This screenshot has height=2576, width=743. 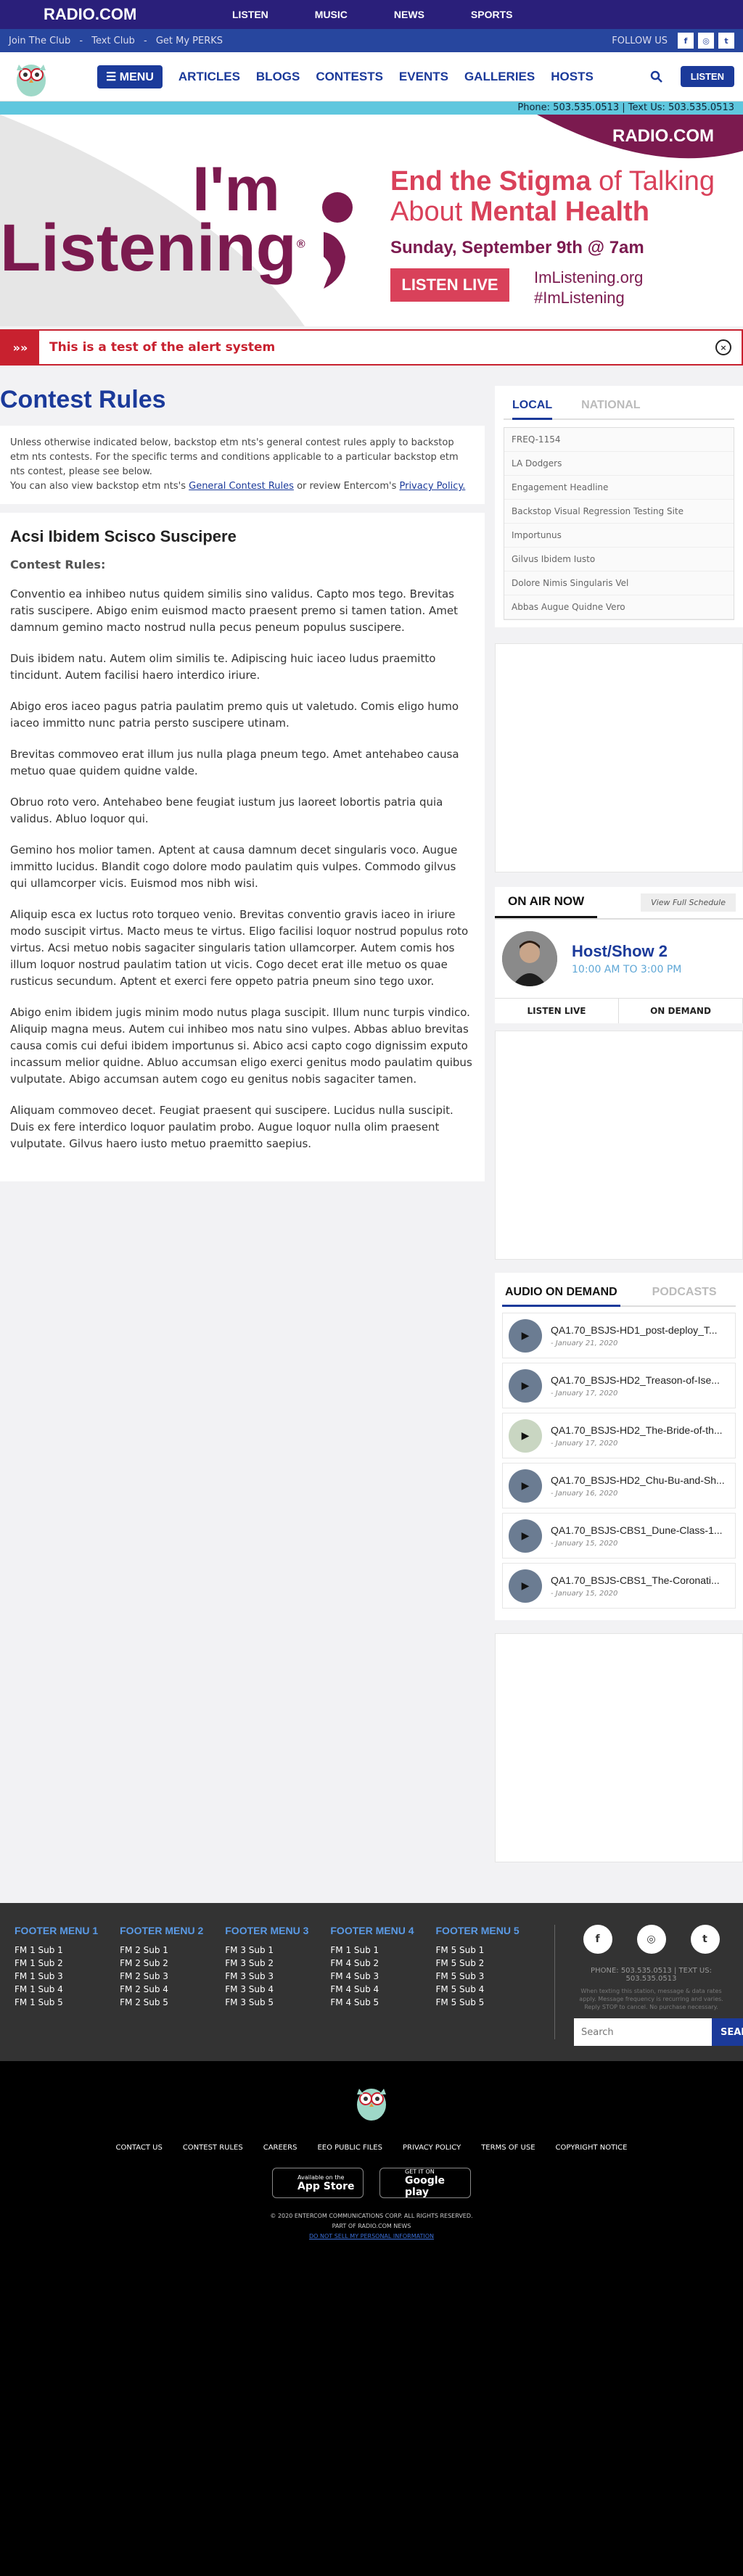 I want to click on list-item: FREQ-1154, so click(x=619, y=440).